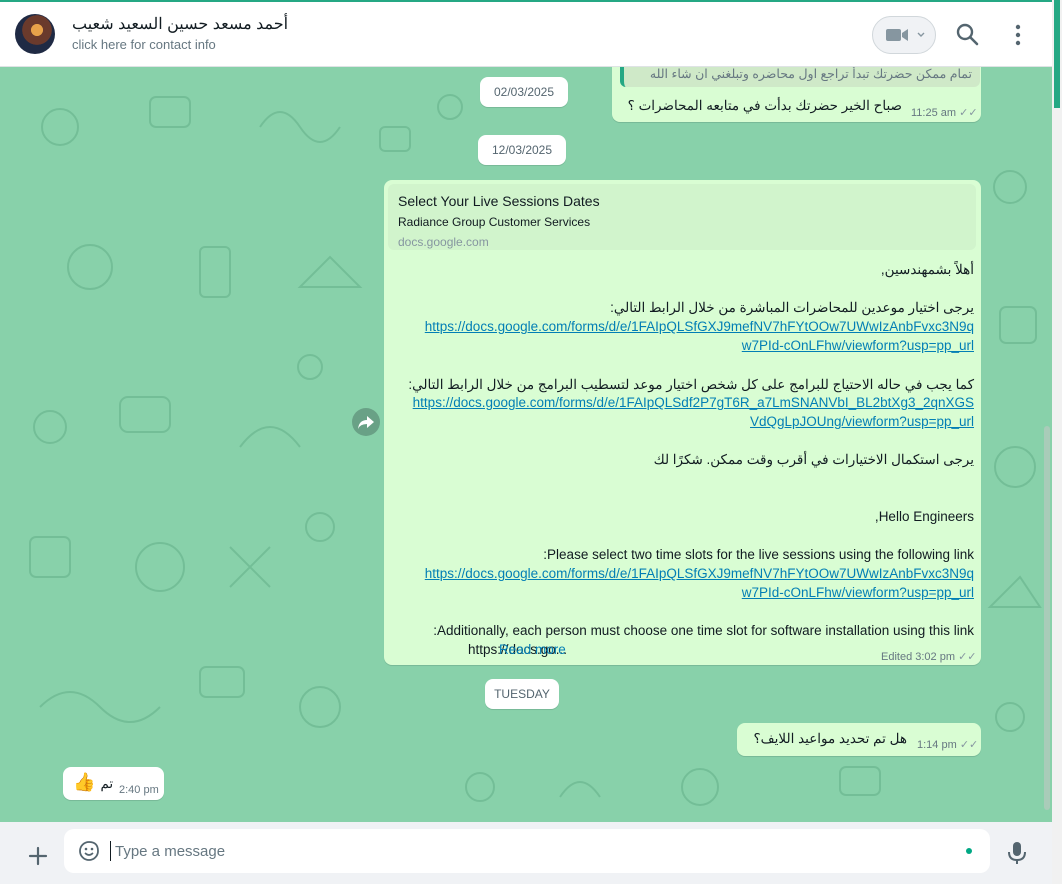 This screenshot has height=884, width=1062. What do you see at coordinates (89, 851) in the screenshot?
I see `sticker-icon` at bounding box center [89, 851].